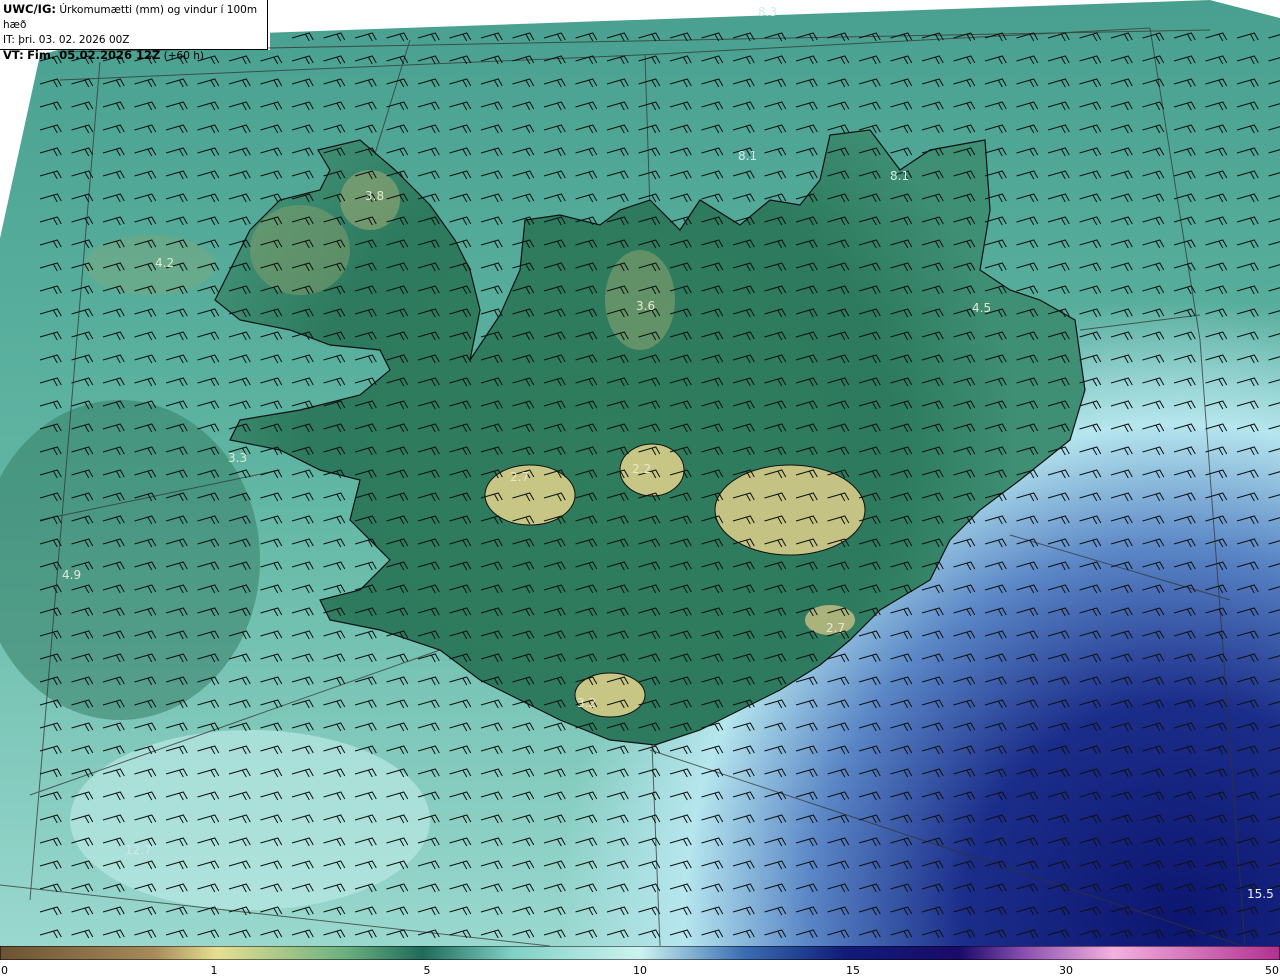  I want to click on precip-value-label: 4.5, so click(981, 308).